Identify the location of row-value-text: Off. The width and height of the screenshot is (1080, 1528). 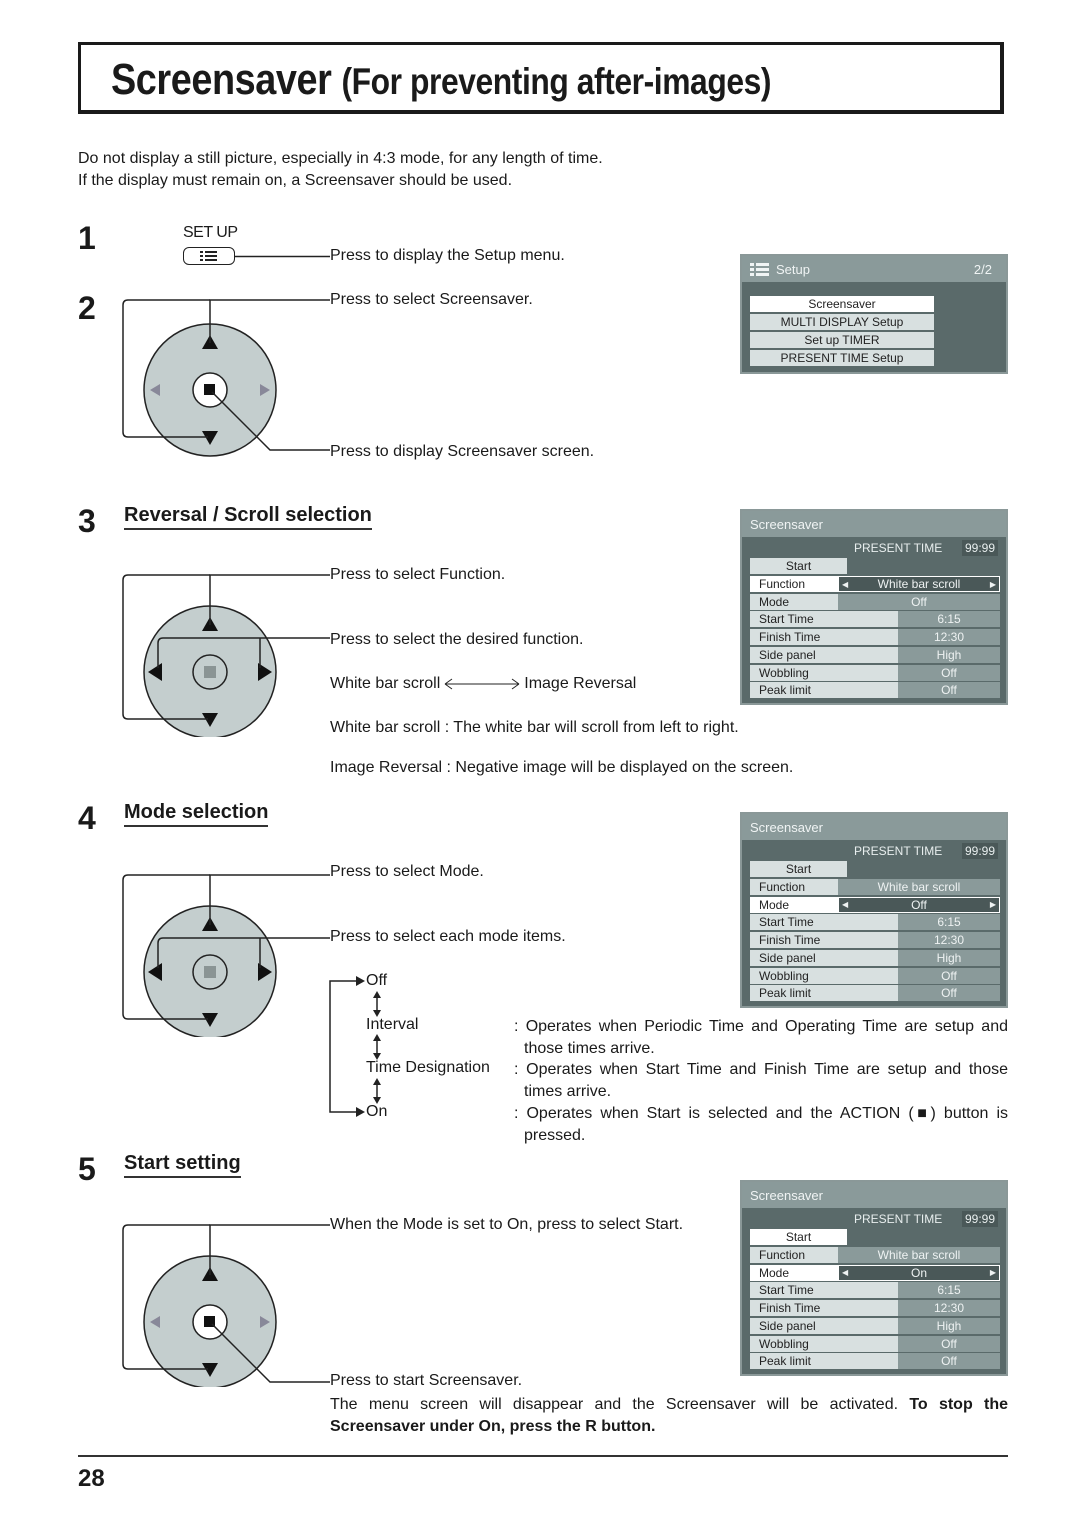
(919, 904).